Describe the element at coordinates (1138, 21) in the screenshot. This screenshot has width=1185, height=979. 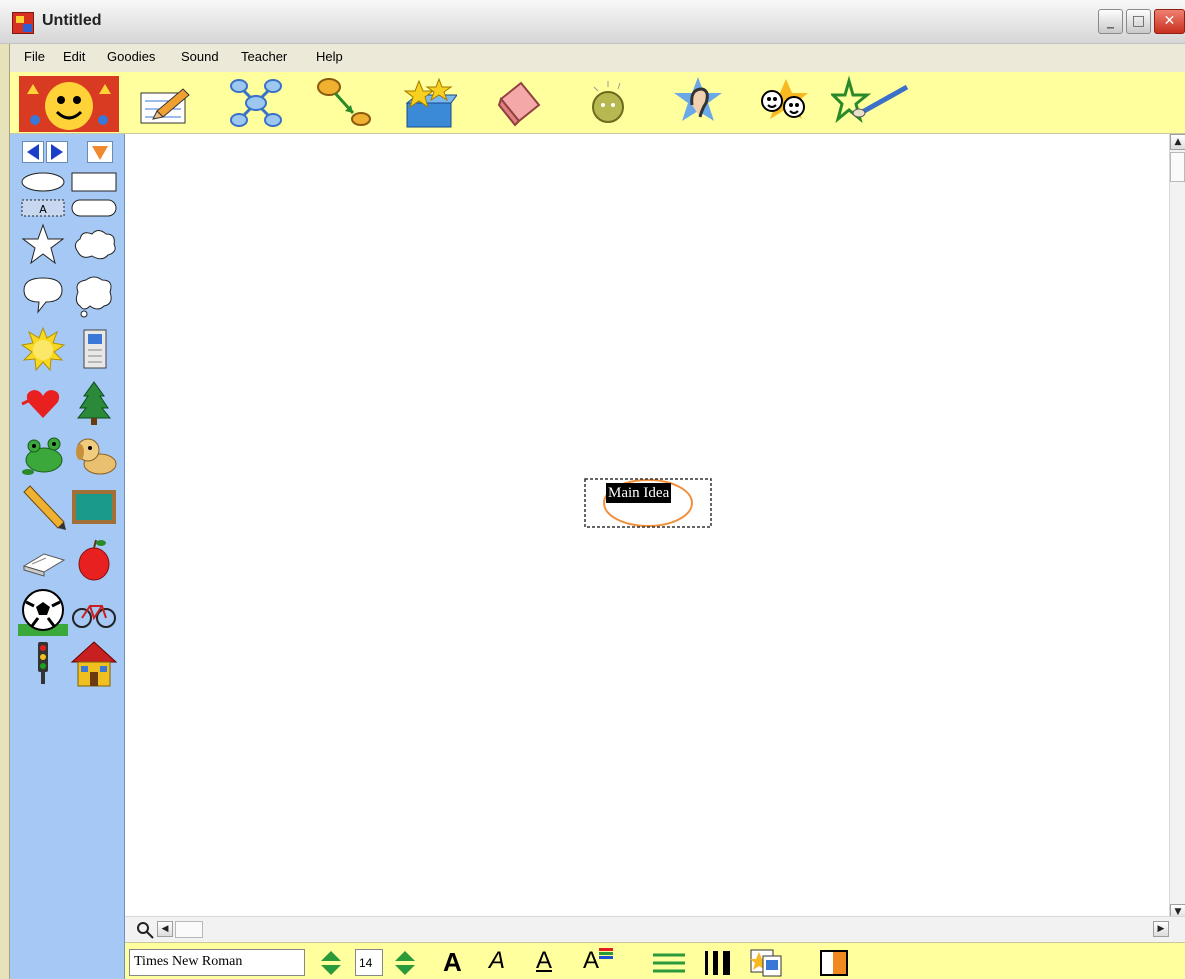
I see `maximize-button: □` at that location.